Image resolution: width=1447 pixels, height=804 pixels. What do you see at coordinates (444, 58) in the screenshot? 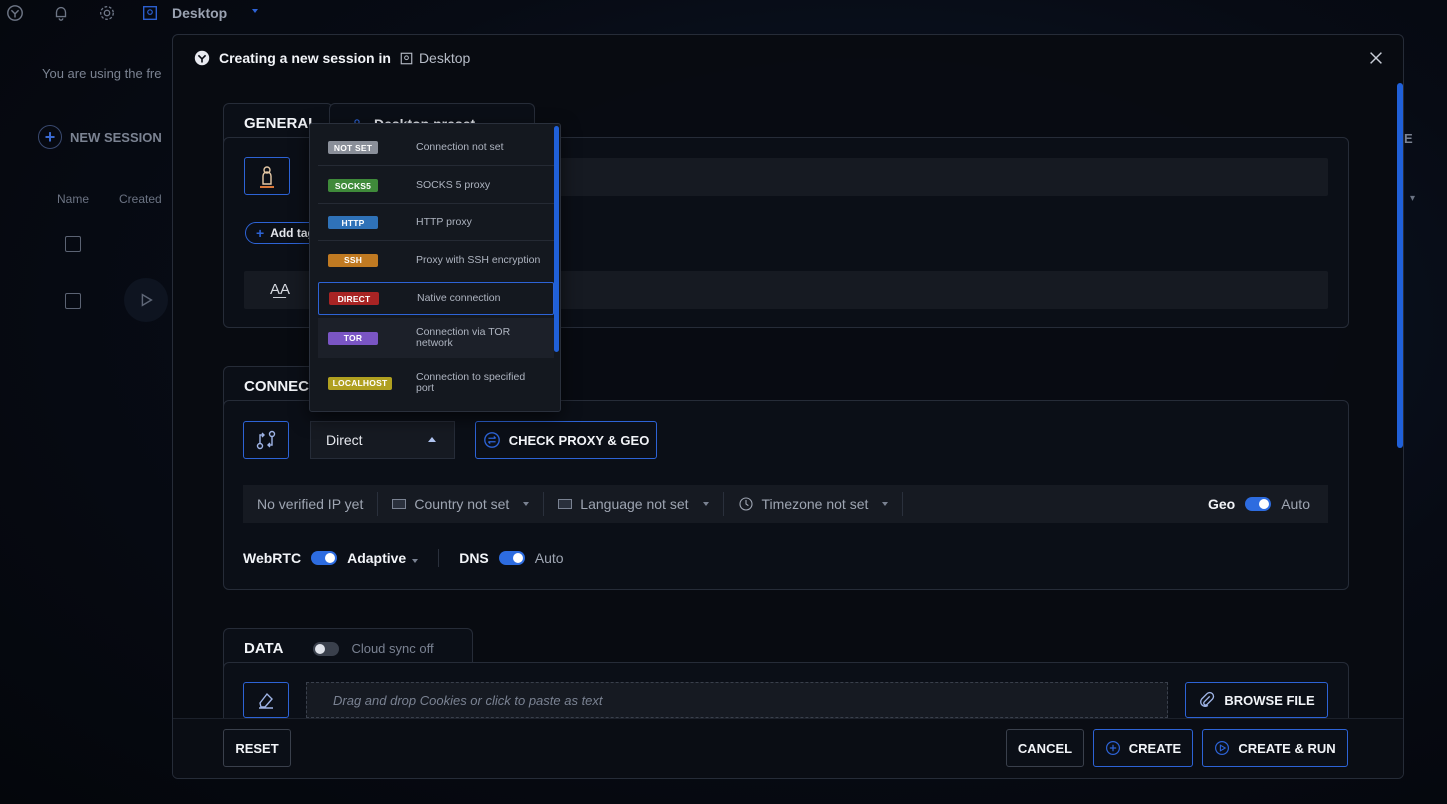
I see `modal-workspace-name: Desktop` at bounding box center [444, 58].